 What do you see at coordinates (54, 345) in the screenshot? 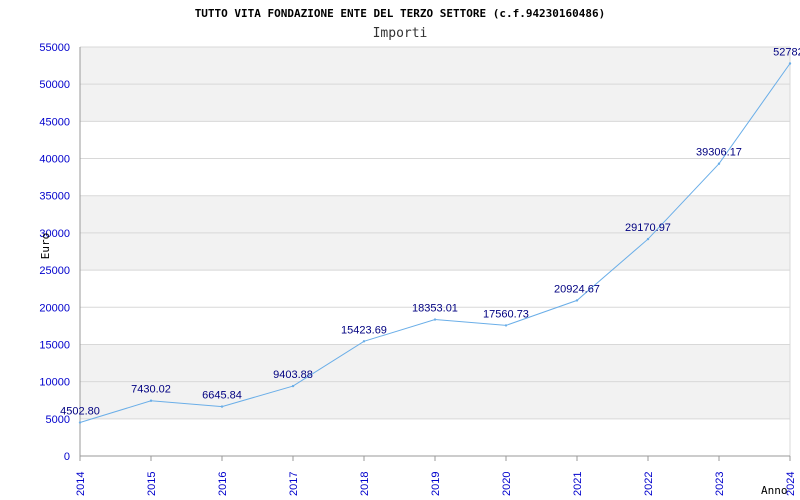
I see `y-tick-label: 15000` at bounding box center [54, 345].